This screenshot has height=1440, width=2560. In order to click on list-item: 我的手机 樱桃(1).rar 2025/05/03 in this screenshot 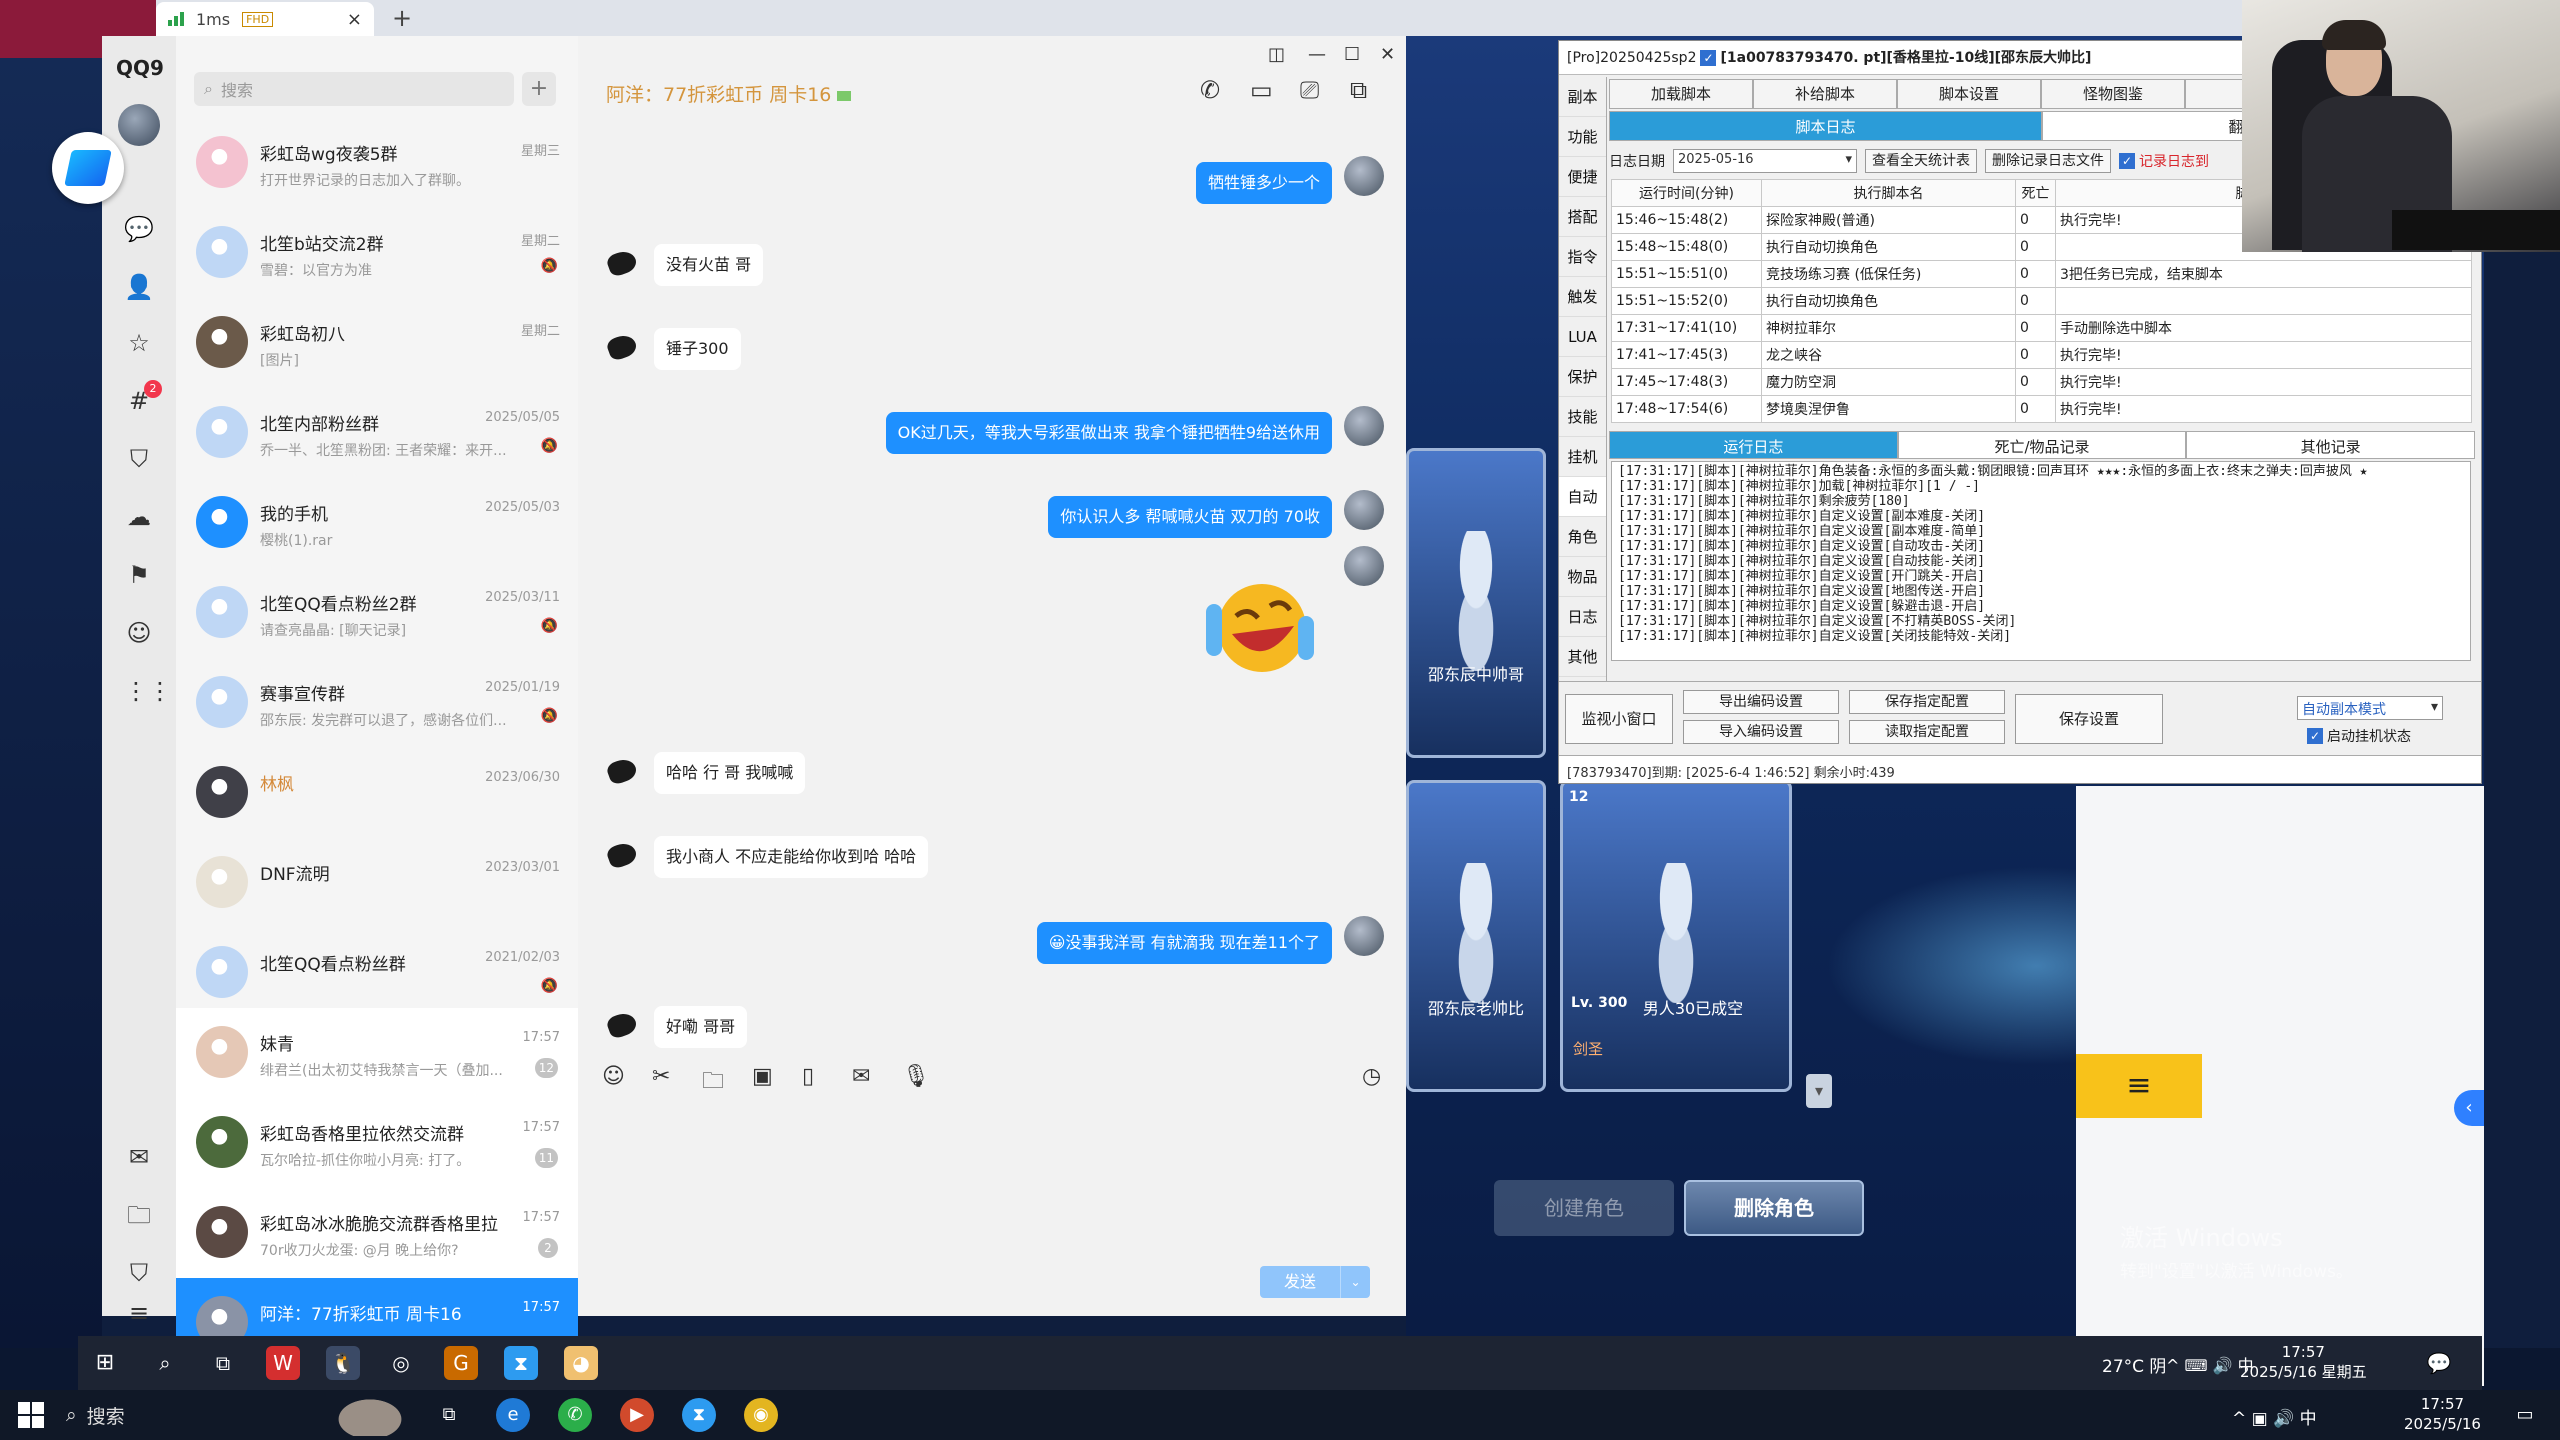, I will do `click(377, 523)`.